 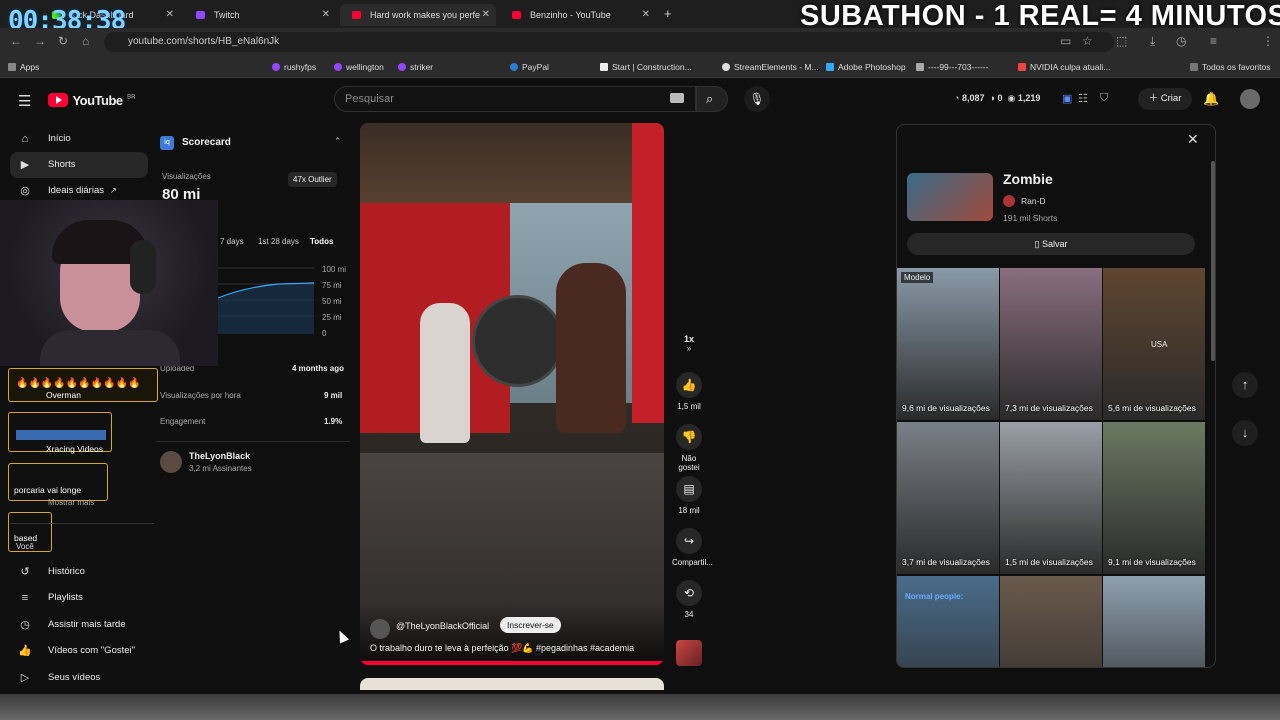 I want to click on bookmark-paypal: PayPal, so click(x=529, y=67).